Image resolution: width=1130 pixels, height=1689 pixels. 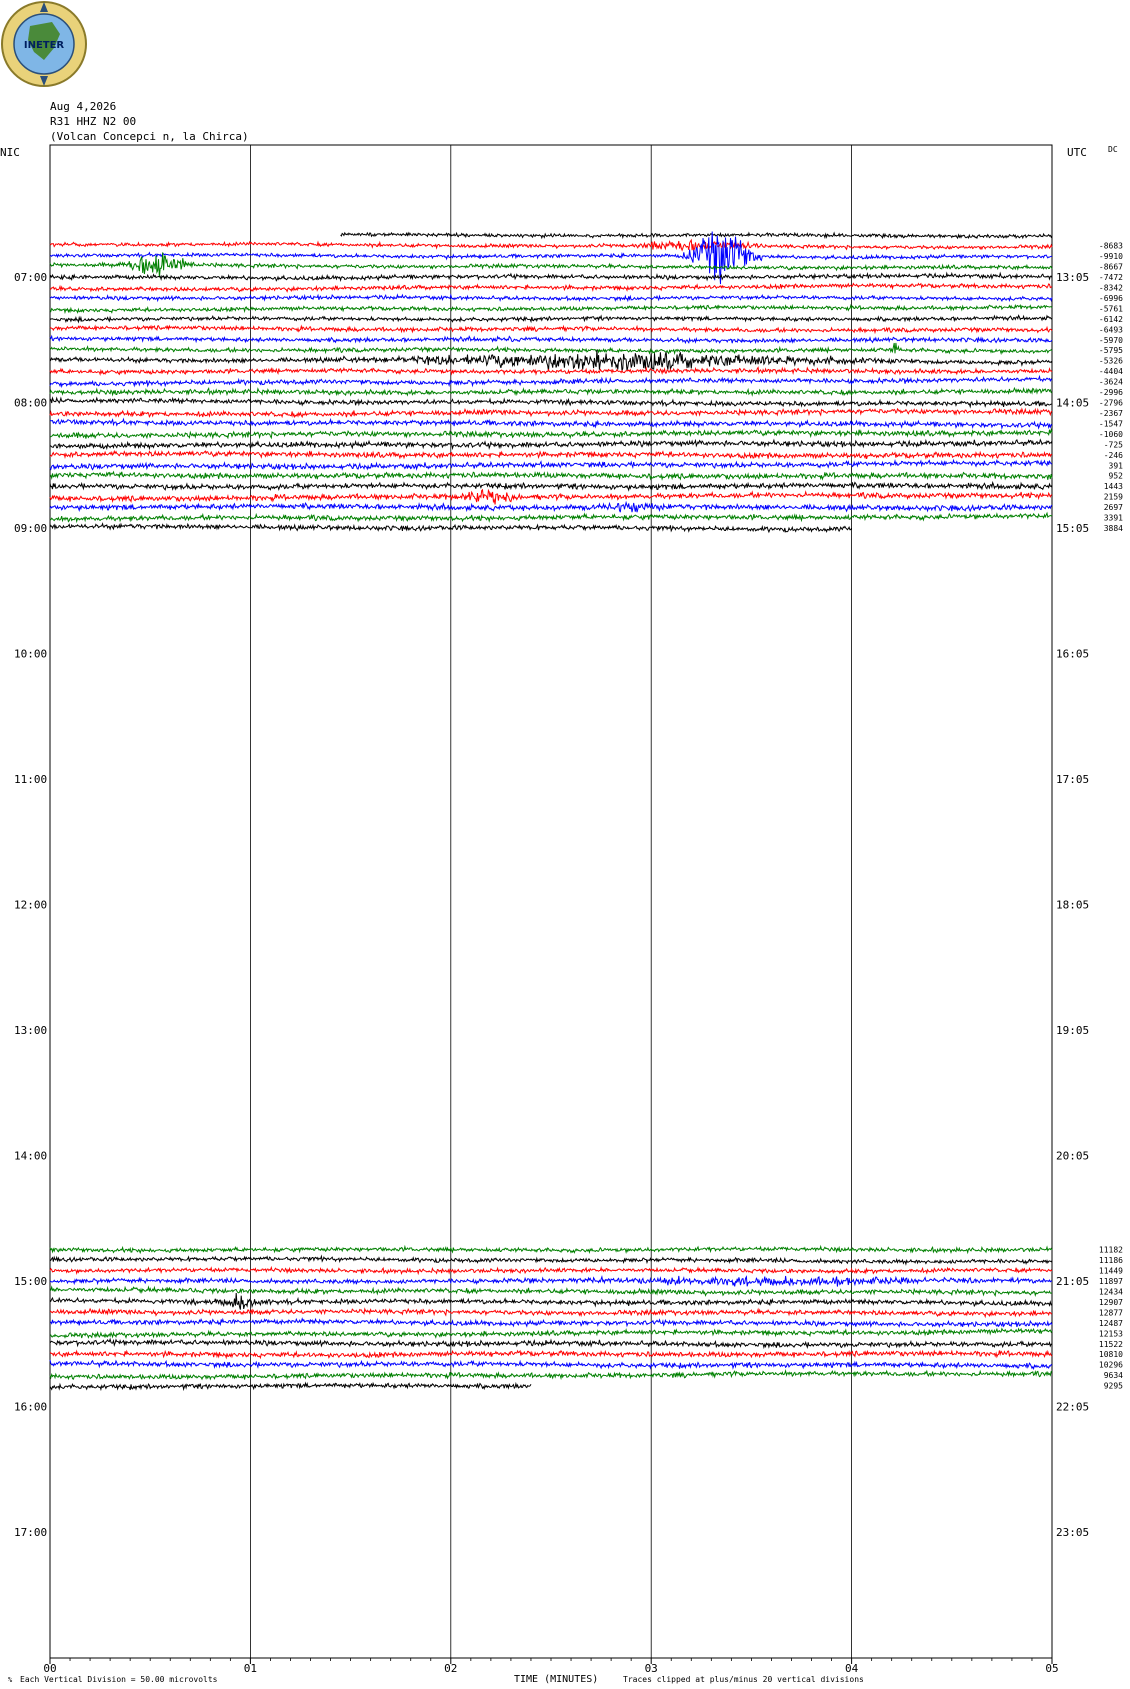 What do you see at coordinates (49, 1668) in the screenshot?
I see `x-tick-label: 00` at bounding box center [49, 1668].